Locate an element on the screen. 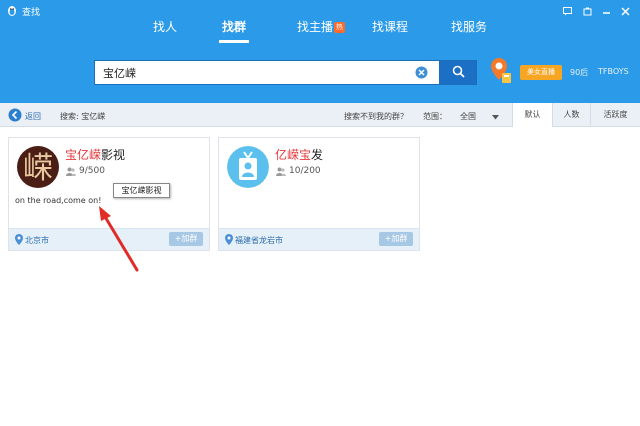 This screenshot has height=426, width=640. hot-badge: 热 is located at coordinates (339, 27).